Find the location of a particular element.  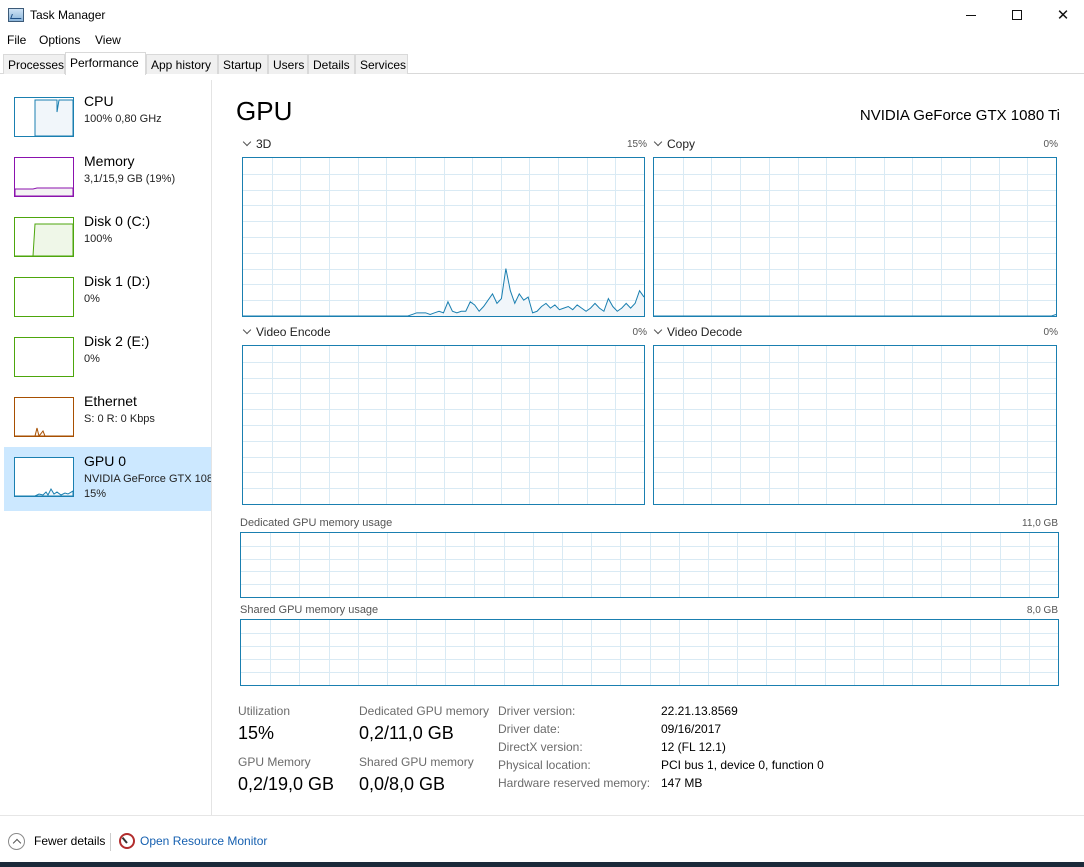

engine-copy-label: Copy is located at coordinates (681, 144).